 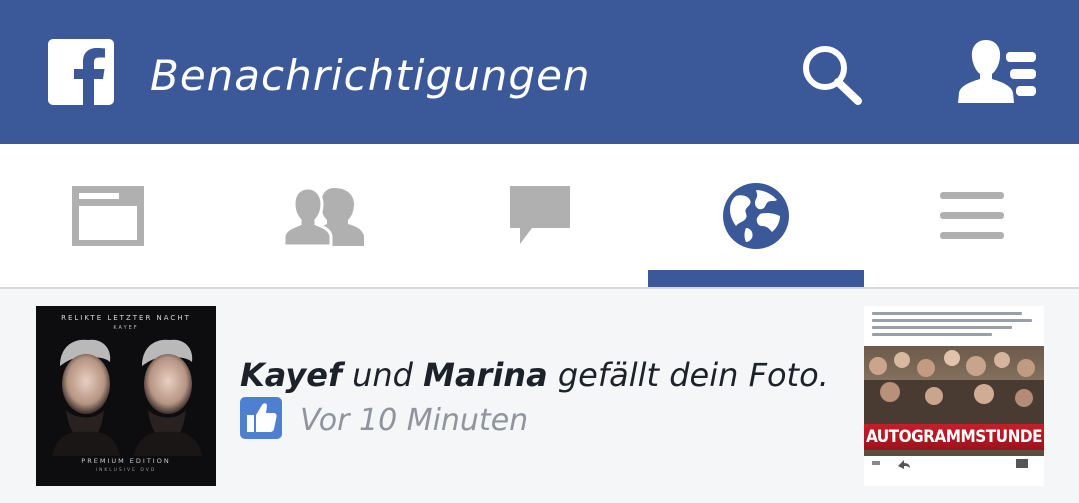 I want to click on tab-friends, so click(x=324, y=215).